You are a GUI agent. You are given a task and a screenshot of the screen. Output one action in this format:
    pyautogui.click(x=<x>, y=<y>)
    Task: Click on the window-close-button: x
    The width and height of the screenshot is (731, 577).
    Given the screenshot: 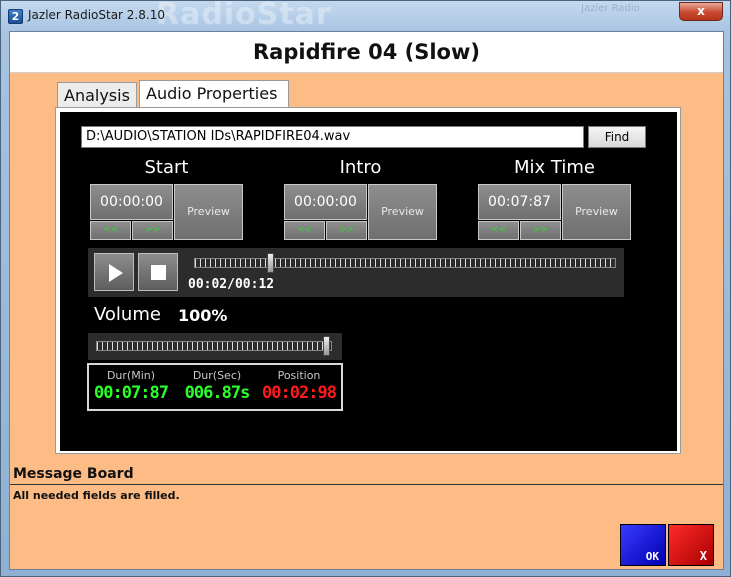 What is the action you would take?
    pyautogui.click(x=701, y=11)
    